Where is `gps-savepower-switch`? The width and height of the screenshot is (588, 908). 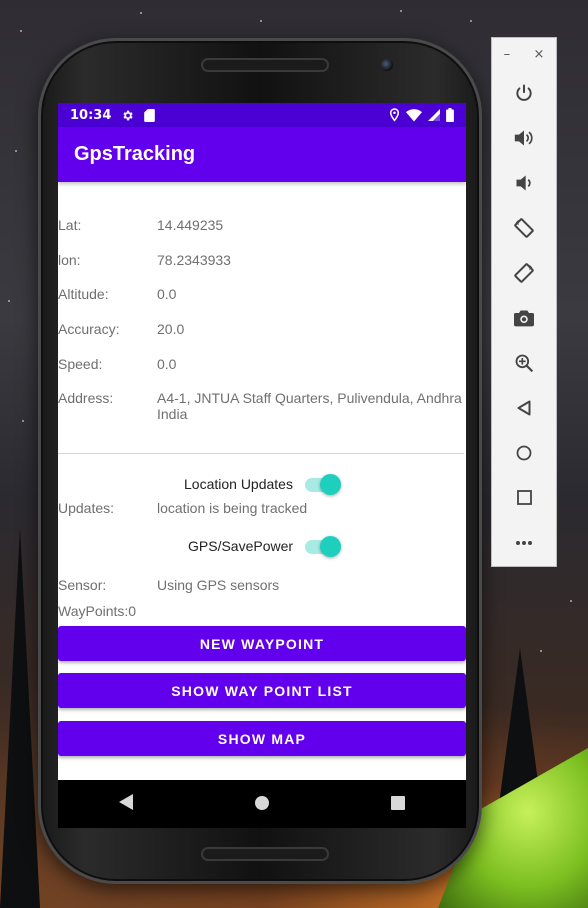 gps-savepower-switch is located at coordinates (322, 546).